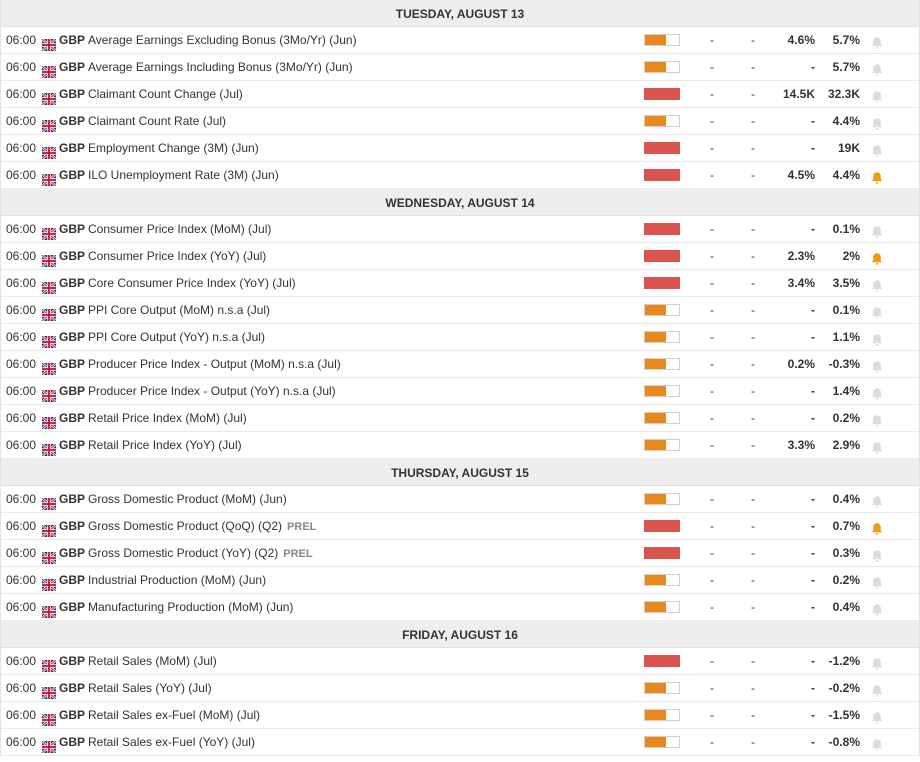 The image size is (920, 762). I want to click on event-name: PPI Core Output (YoY) n.s.a (Jul), so click(176, 337).